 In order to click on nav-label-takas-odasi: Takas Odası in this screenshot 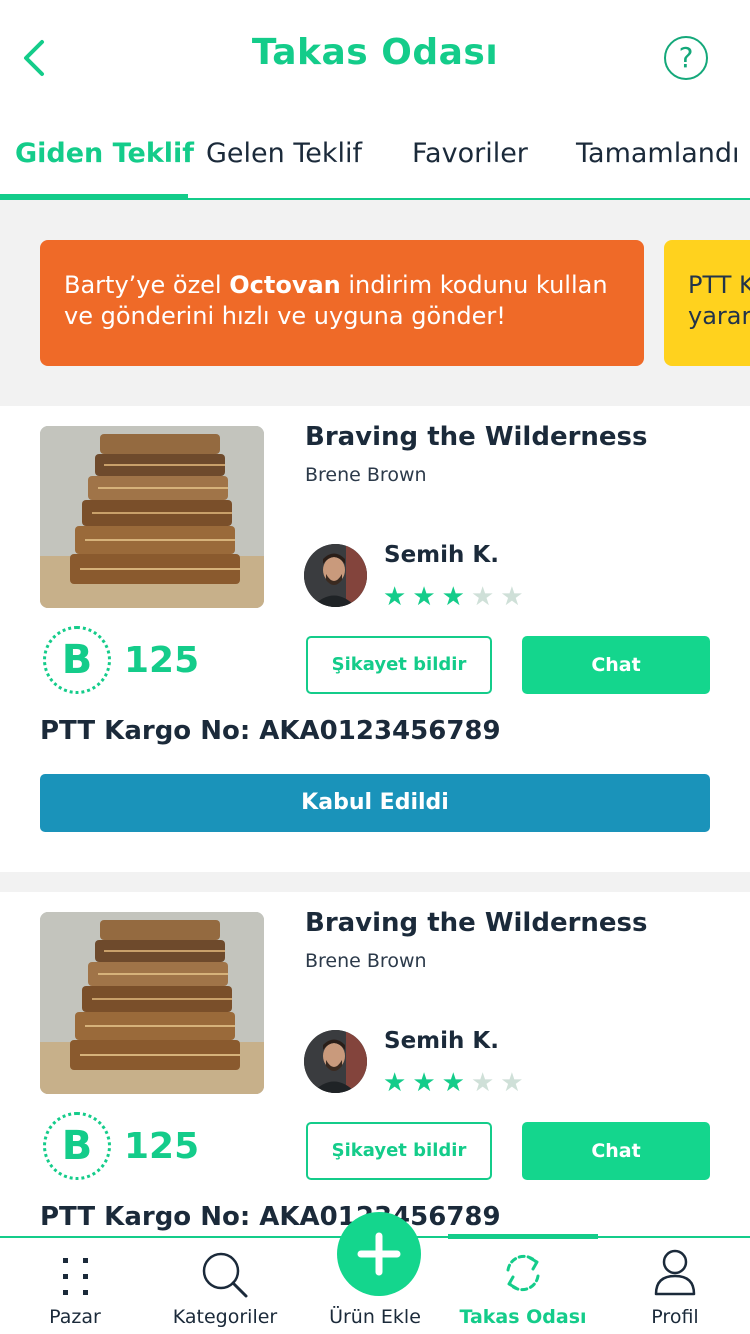, I will do `click(523, 1317)`.